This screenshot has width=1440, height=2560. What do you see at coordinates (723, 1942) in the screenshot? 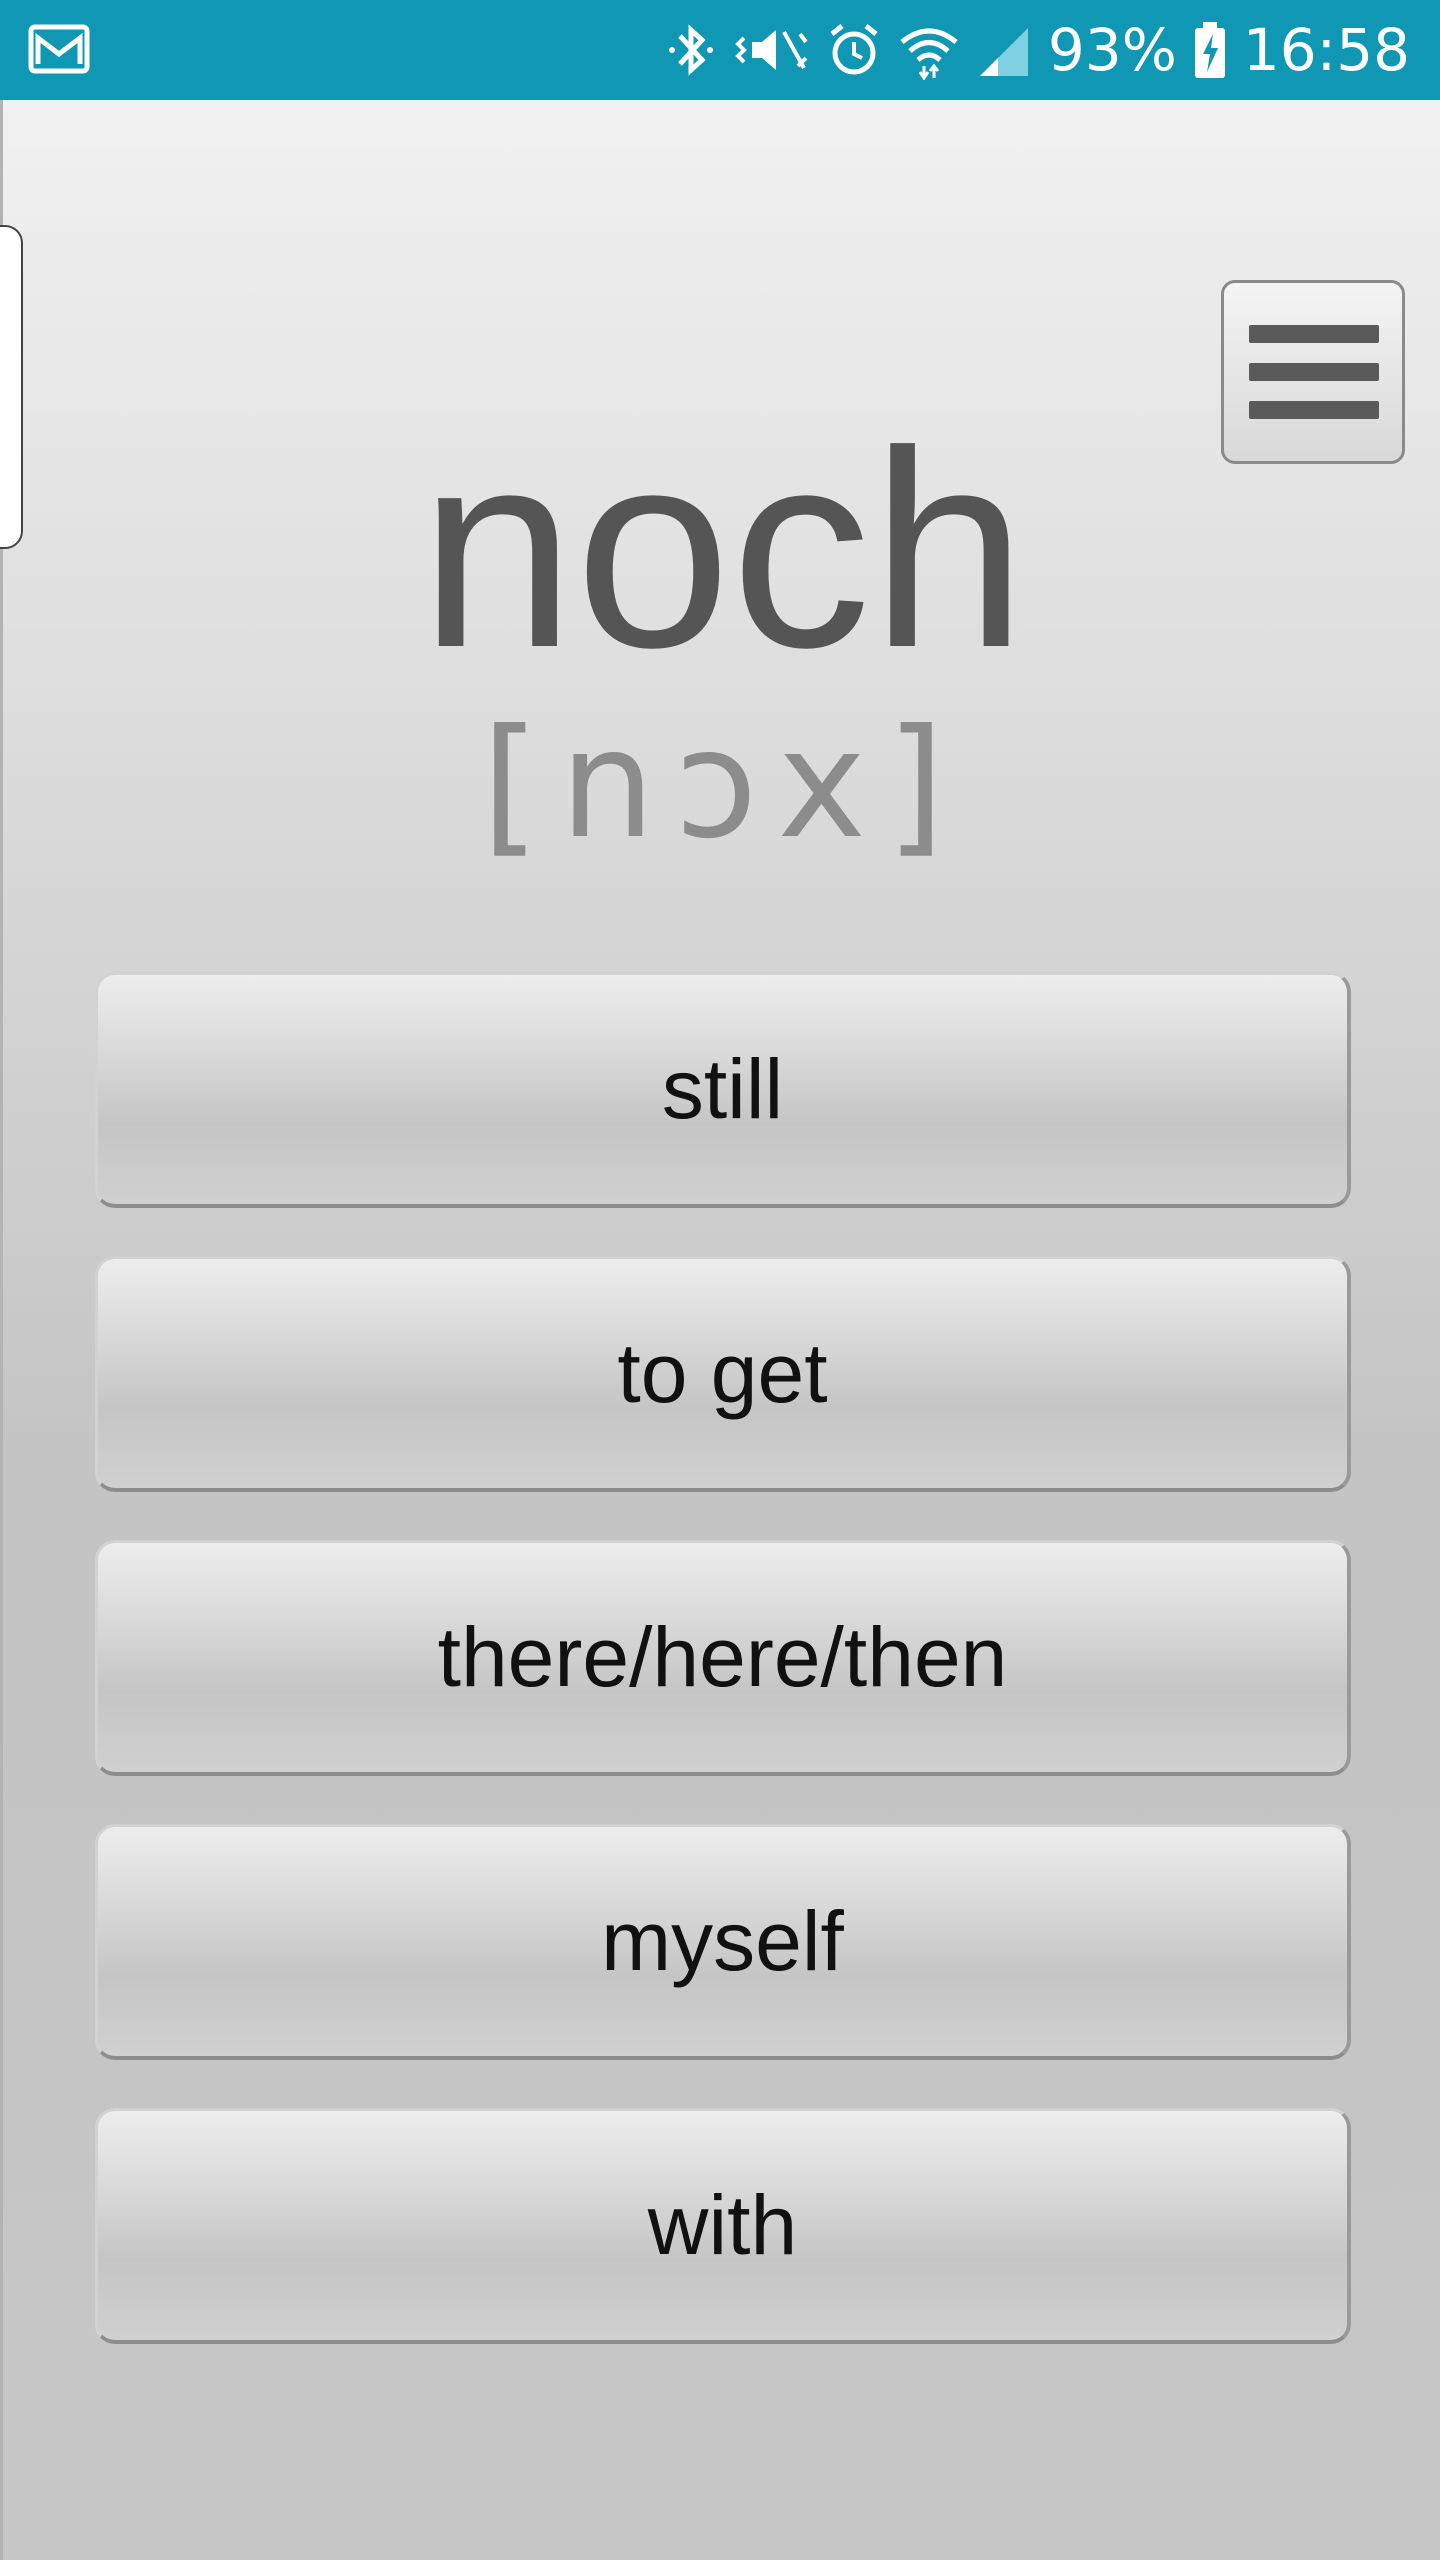
I see `answer-button-myself: myself` at bounding box center [723, 1942].